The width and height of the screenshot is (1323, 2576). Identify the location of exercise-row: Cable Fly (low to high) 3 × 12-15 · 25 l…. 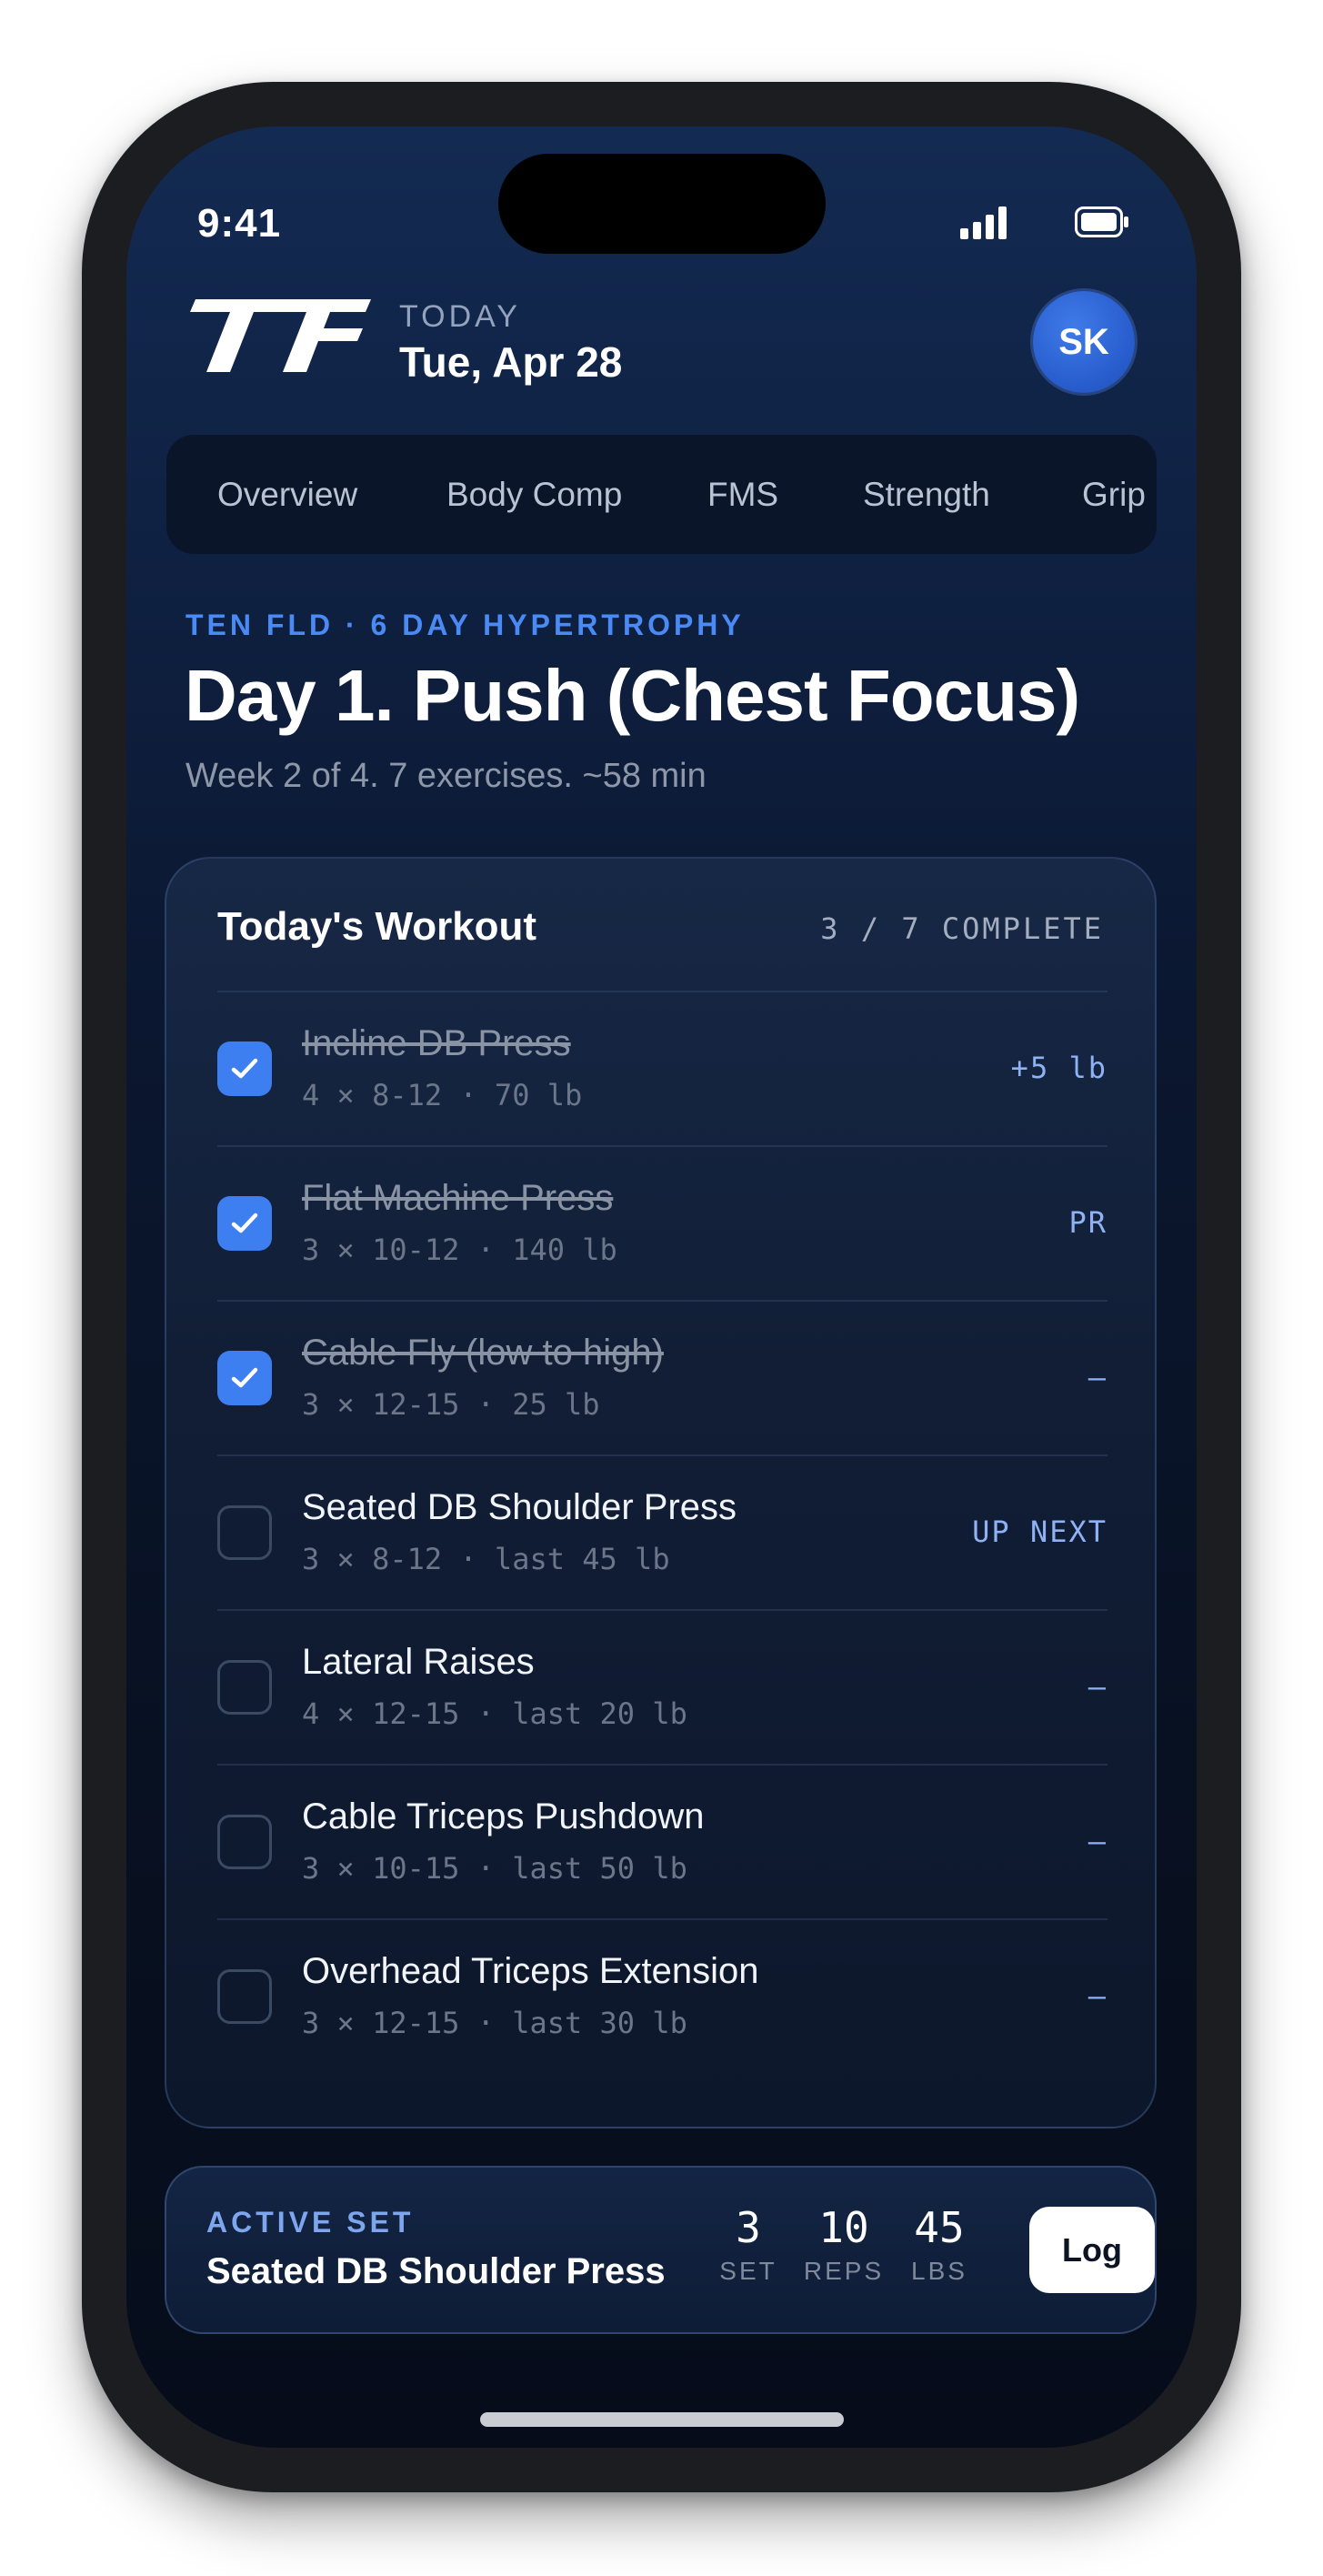
(662, 1377).